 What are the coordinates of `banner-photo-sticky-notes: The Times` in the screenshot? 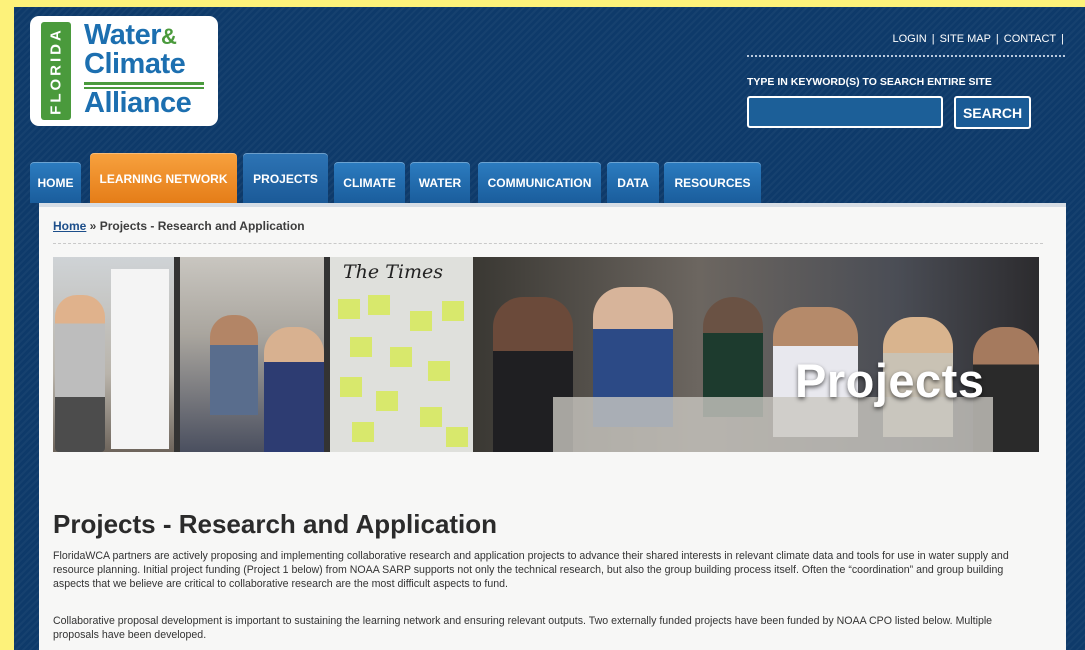 It's located at (401, 354).